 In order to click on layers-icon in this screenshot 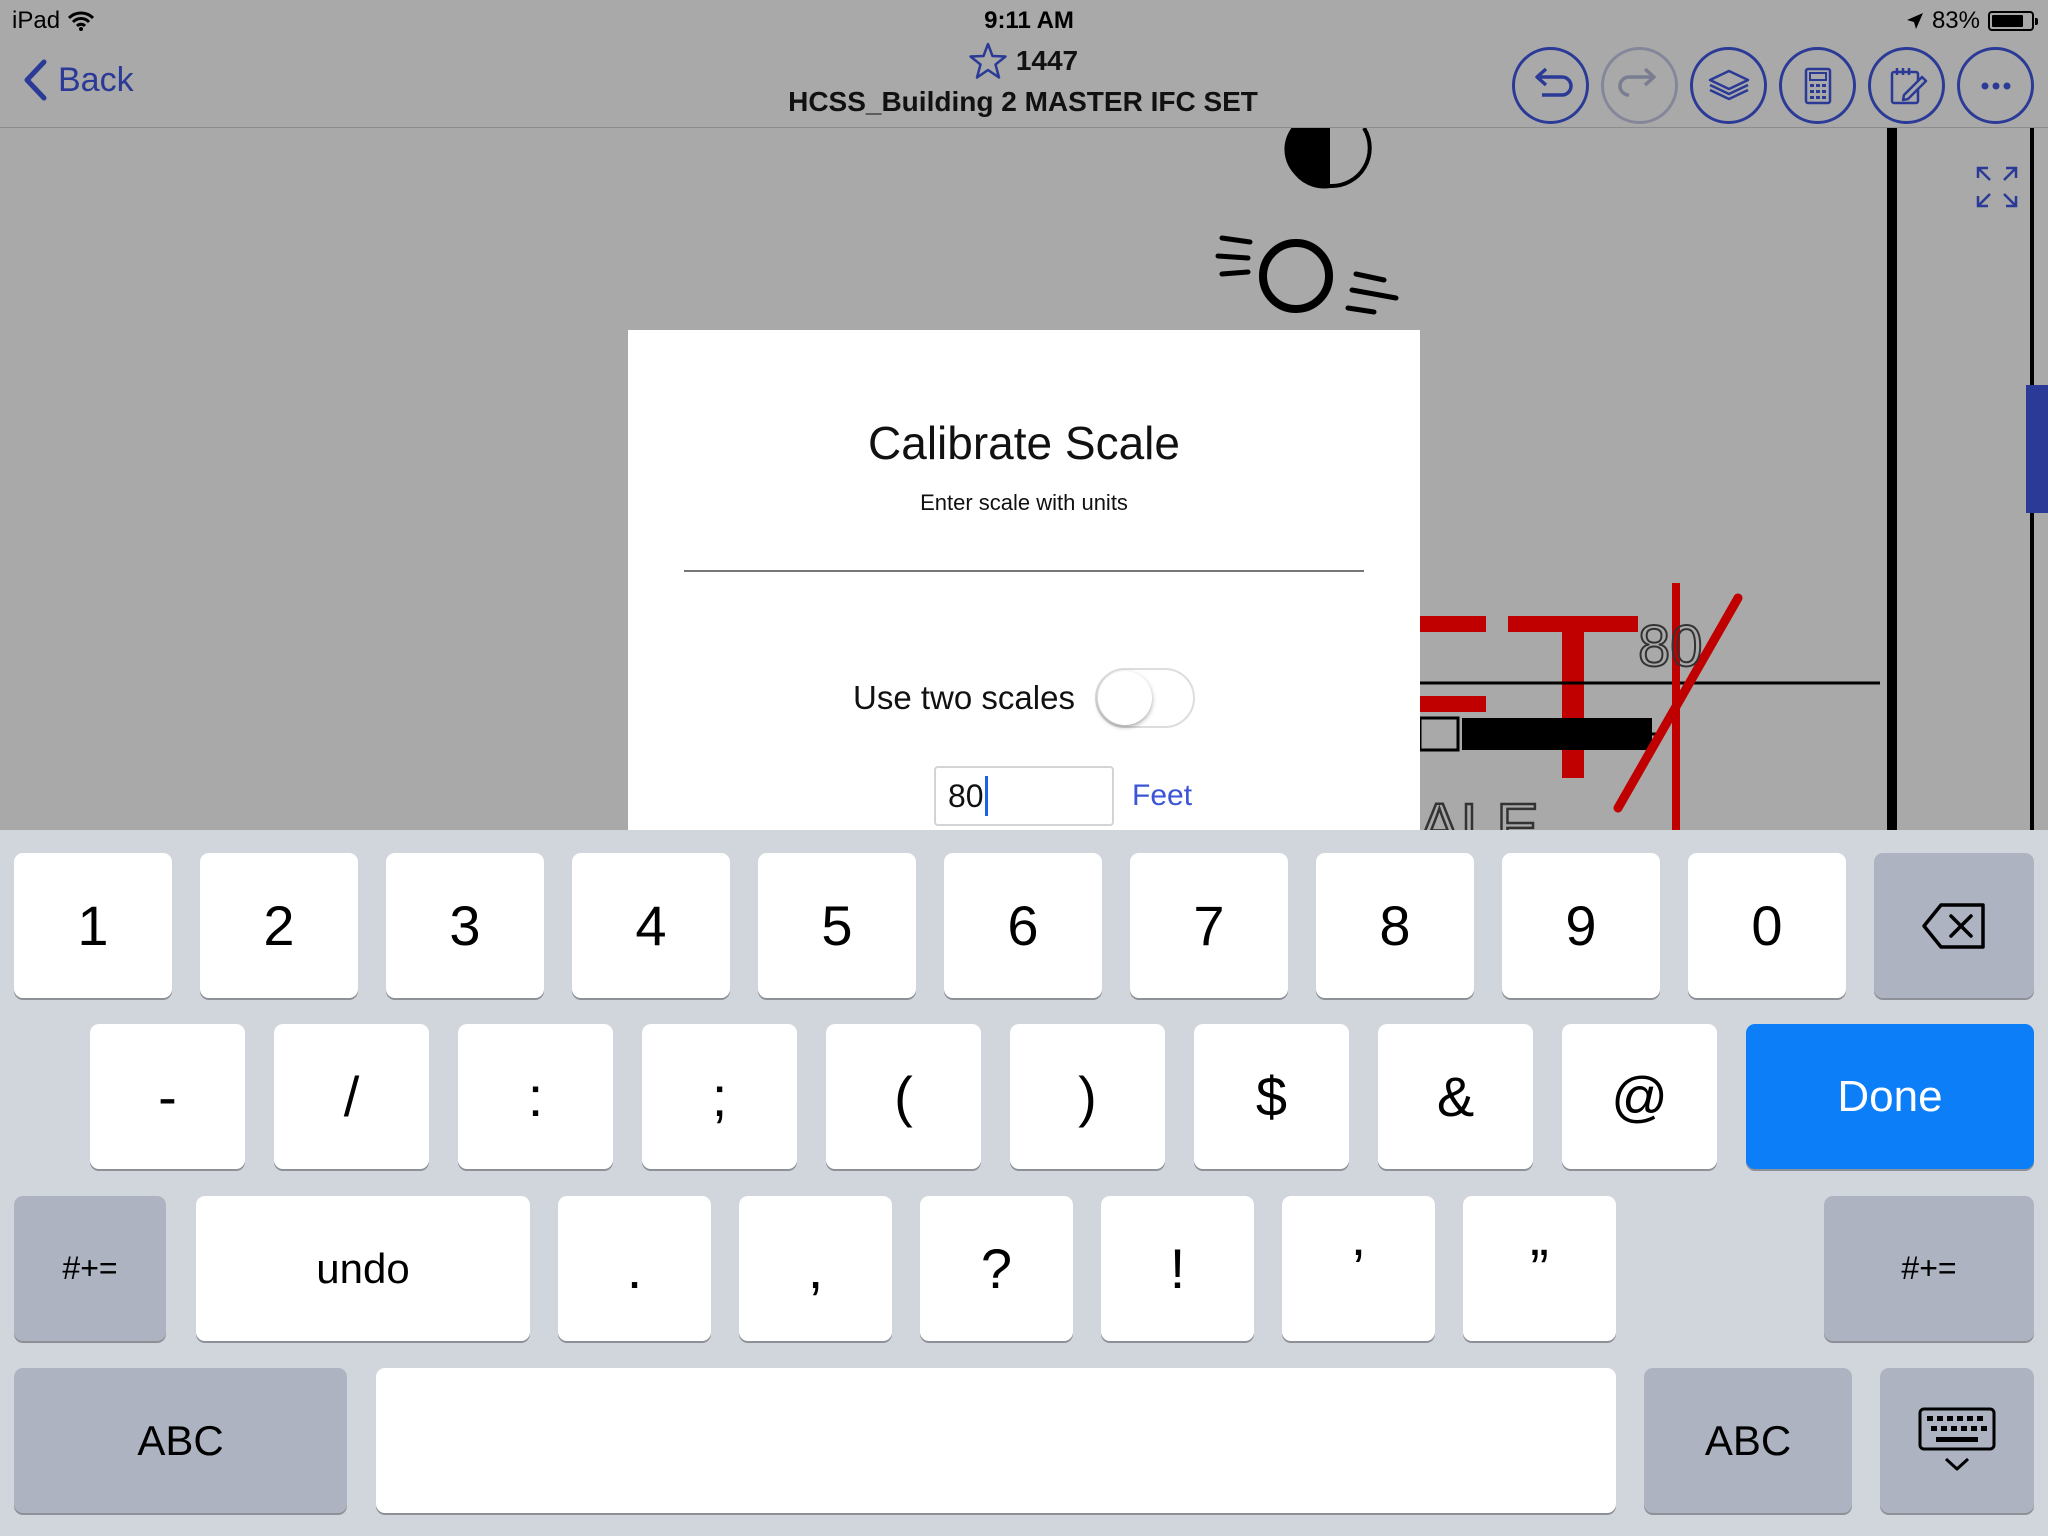, I will do `click(1728, 84)`.